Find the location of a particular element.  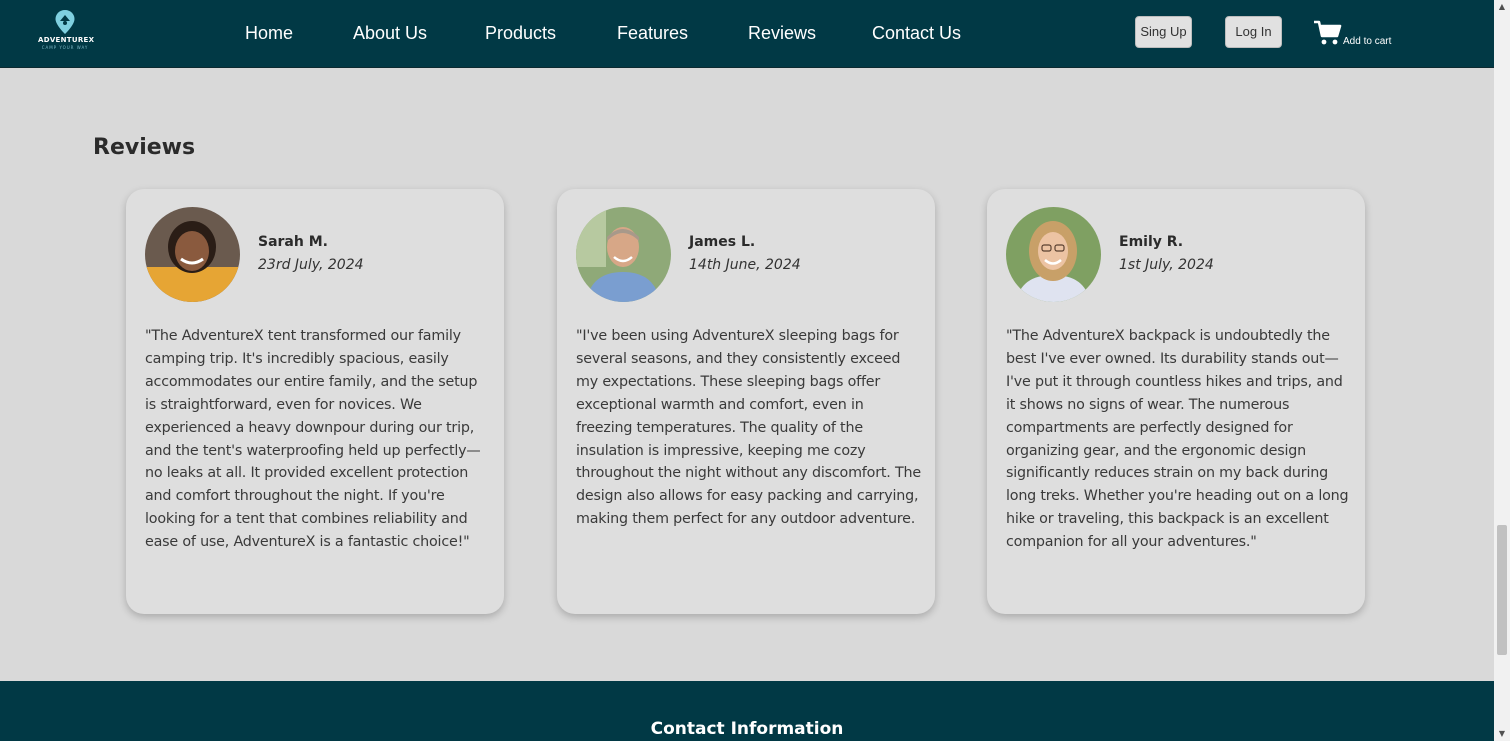

cart-label: Add to cart is located at coordinates (1367, 41).